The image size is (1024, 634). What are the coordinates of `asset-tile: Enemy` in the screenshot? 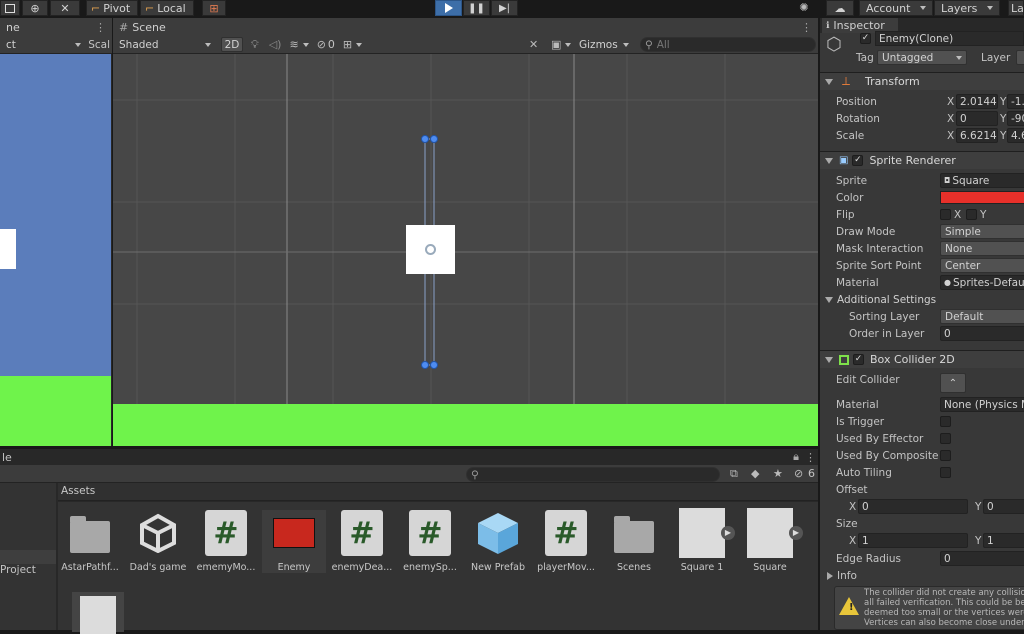 It's located at (294, 541).